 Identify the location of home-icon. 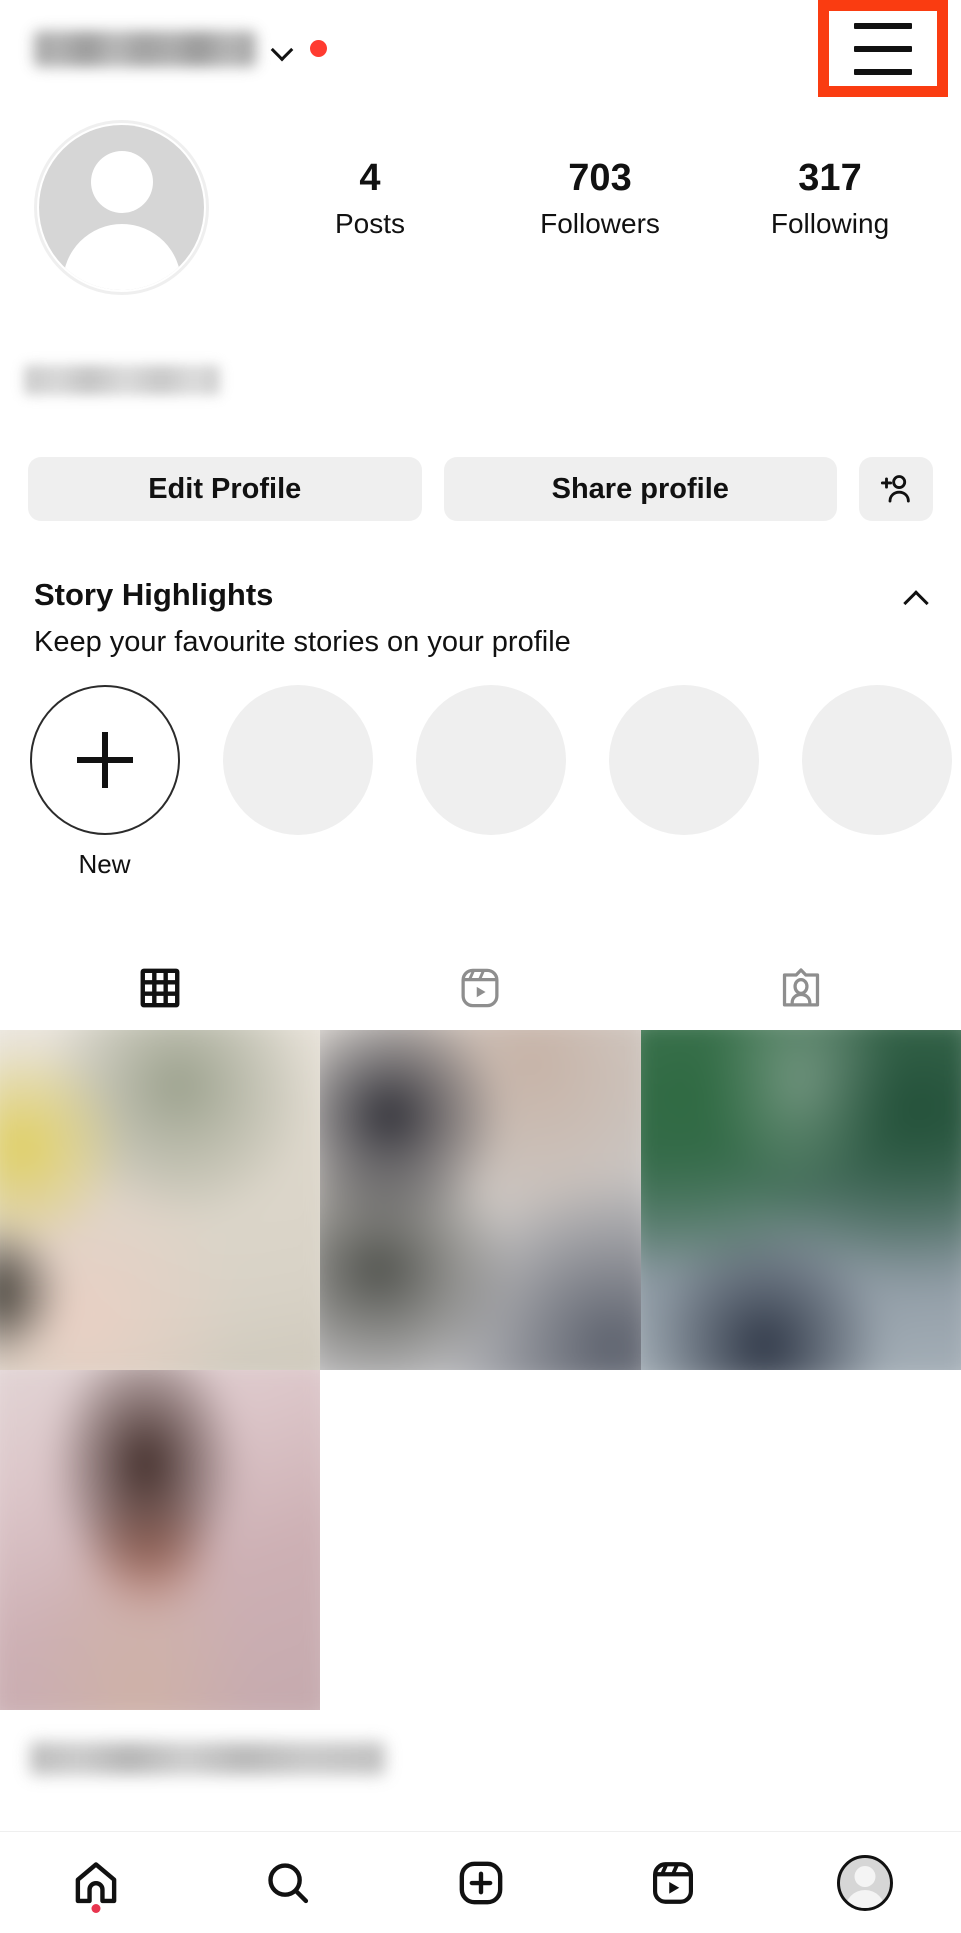
(96, 1882).